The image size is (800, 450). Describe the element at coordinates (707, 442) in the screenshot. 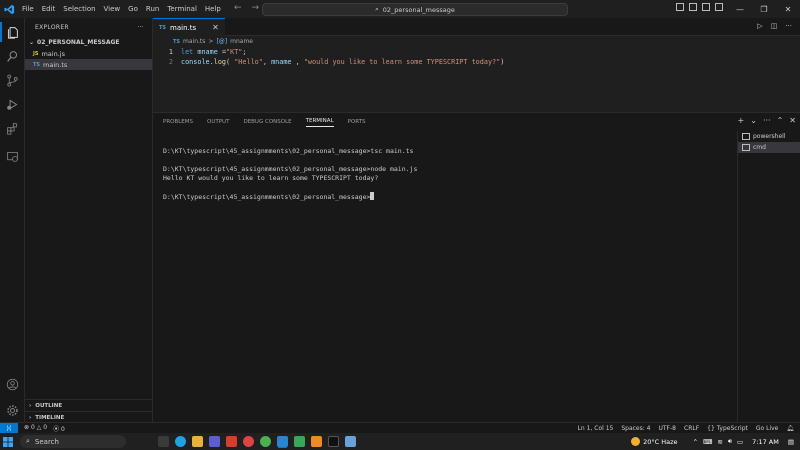

I see `keyboard-icon: ⌨` at that location.